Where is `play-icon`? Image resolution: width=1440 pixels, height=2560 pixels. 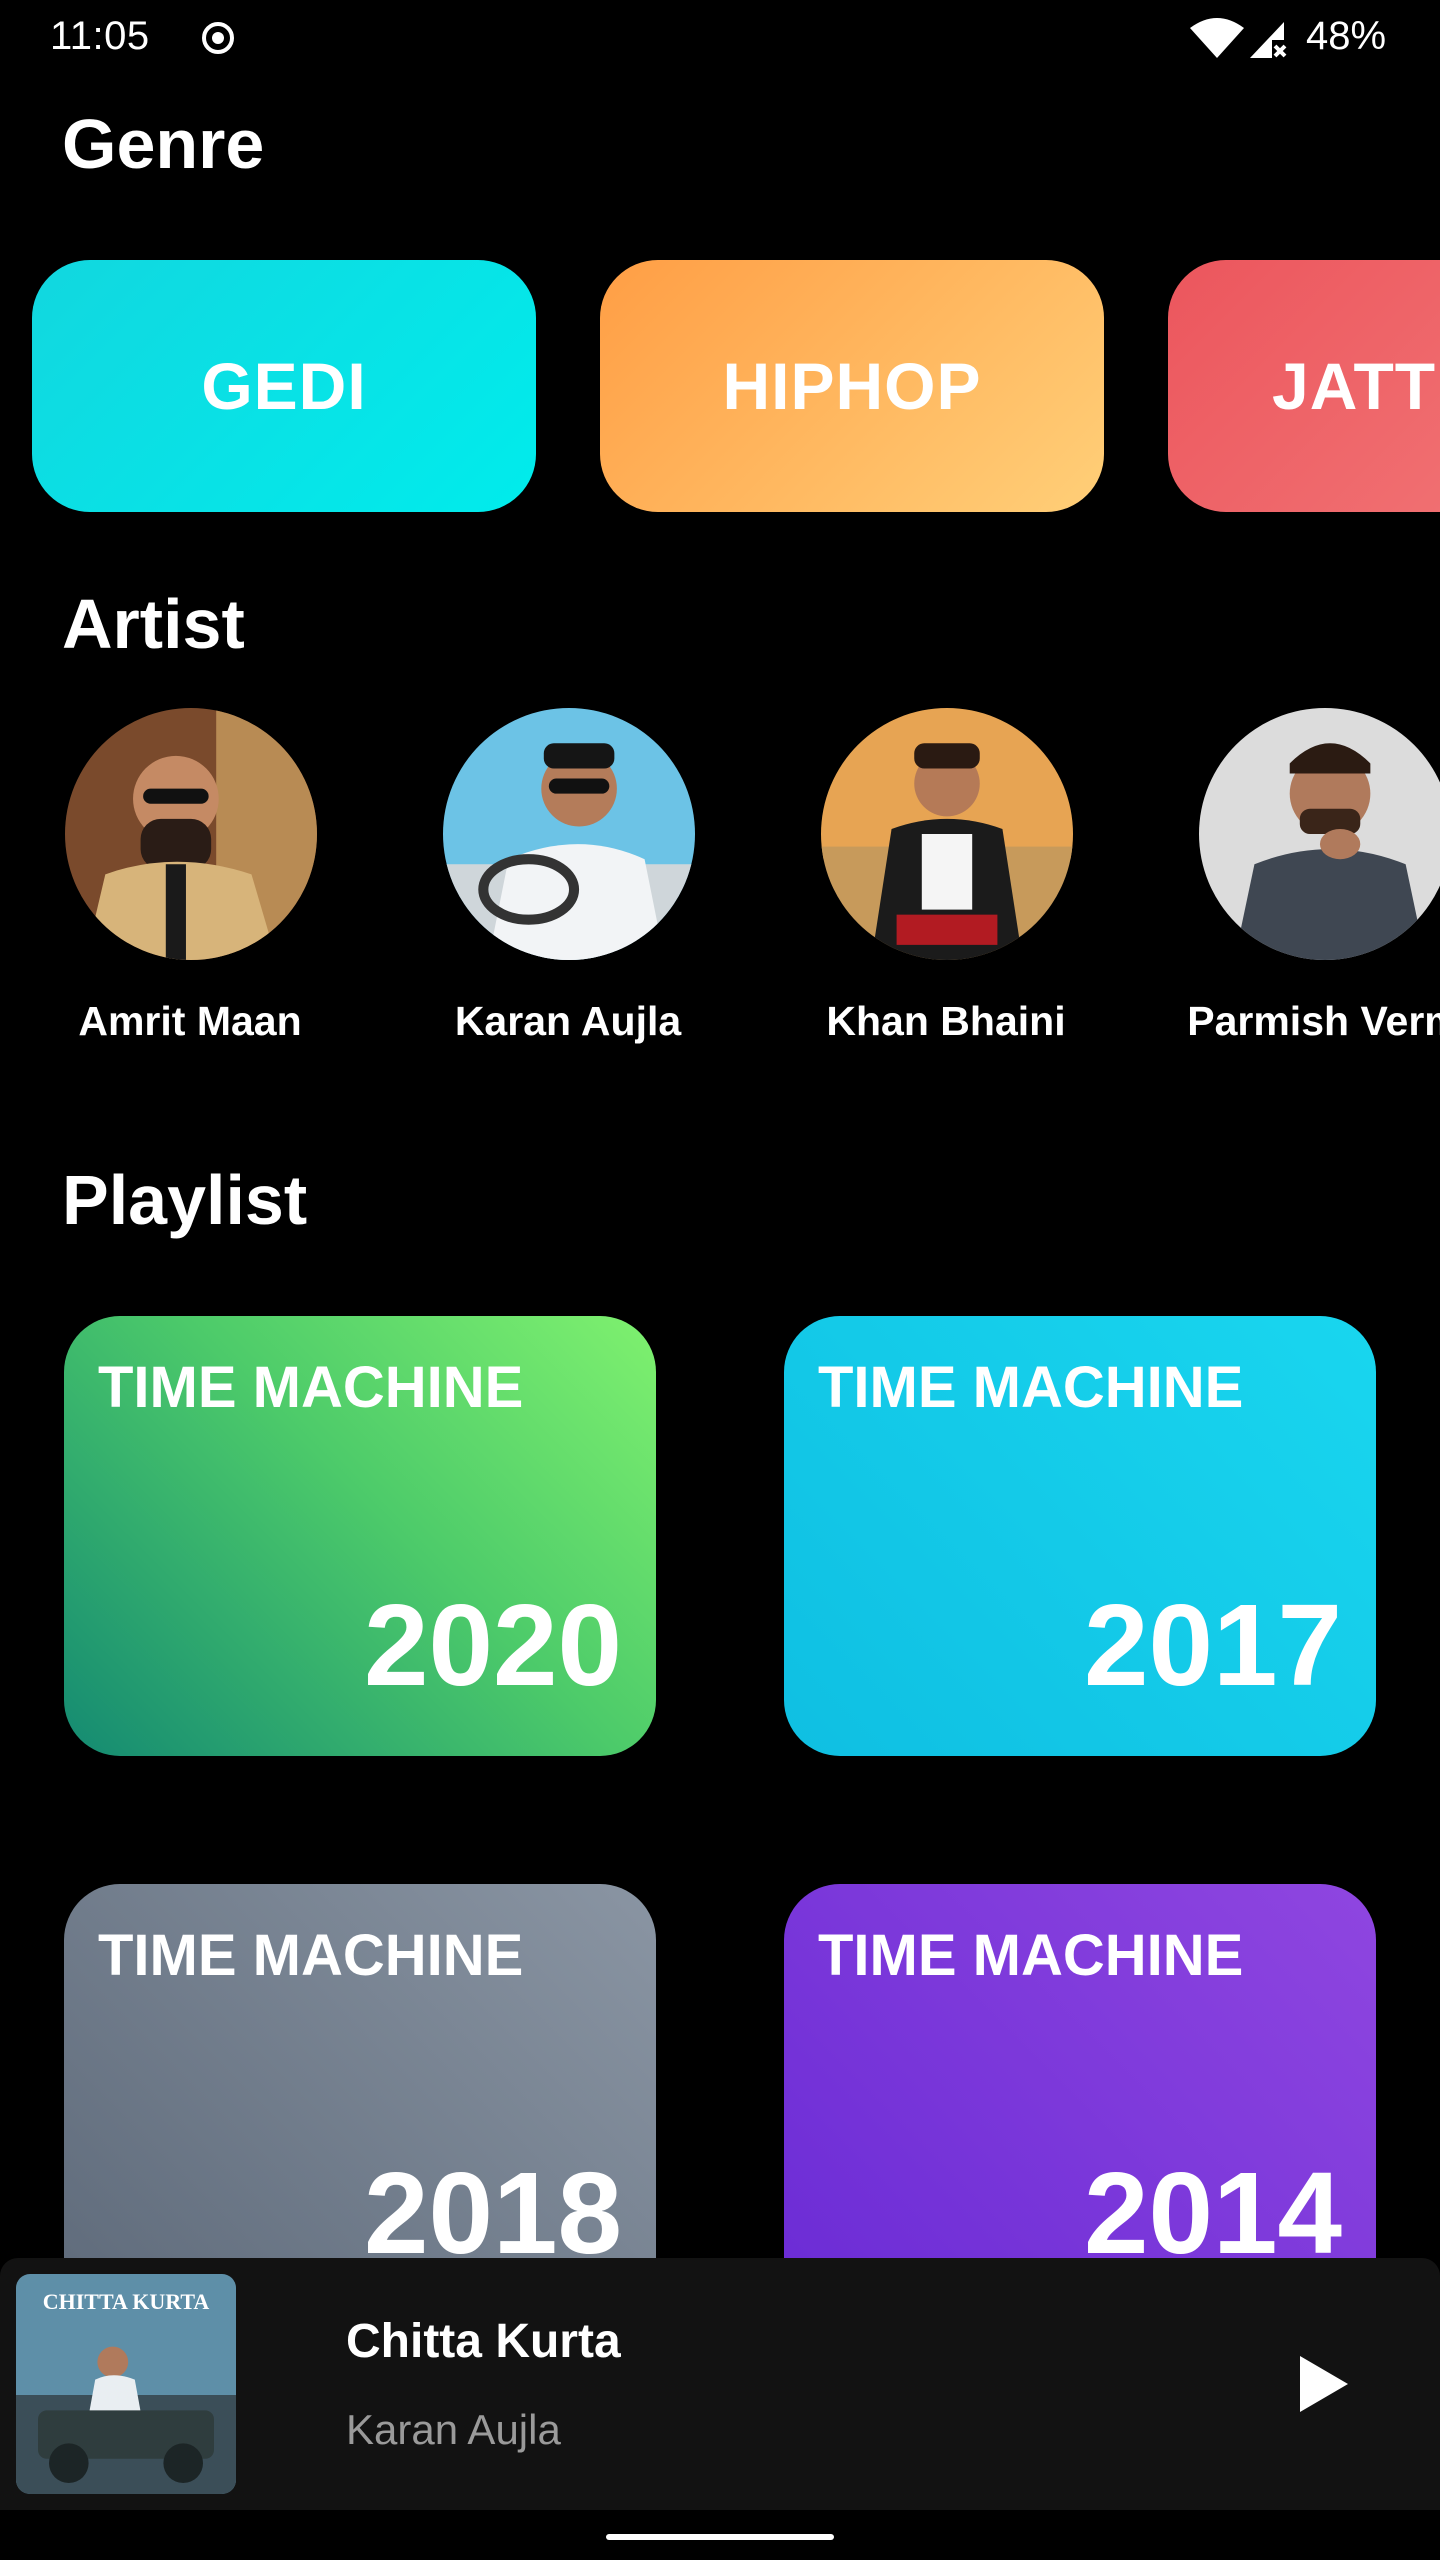
play-icon is located at coordinates (1322, 2384).